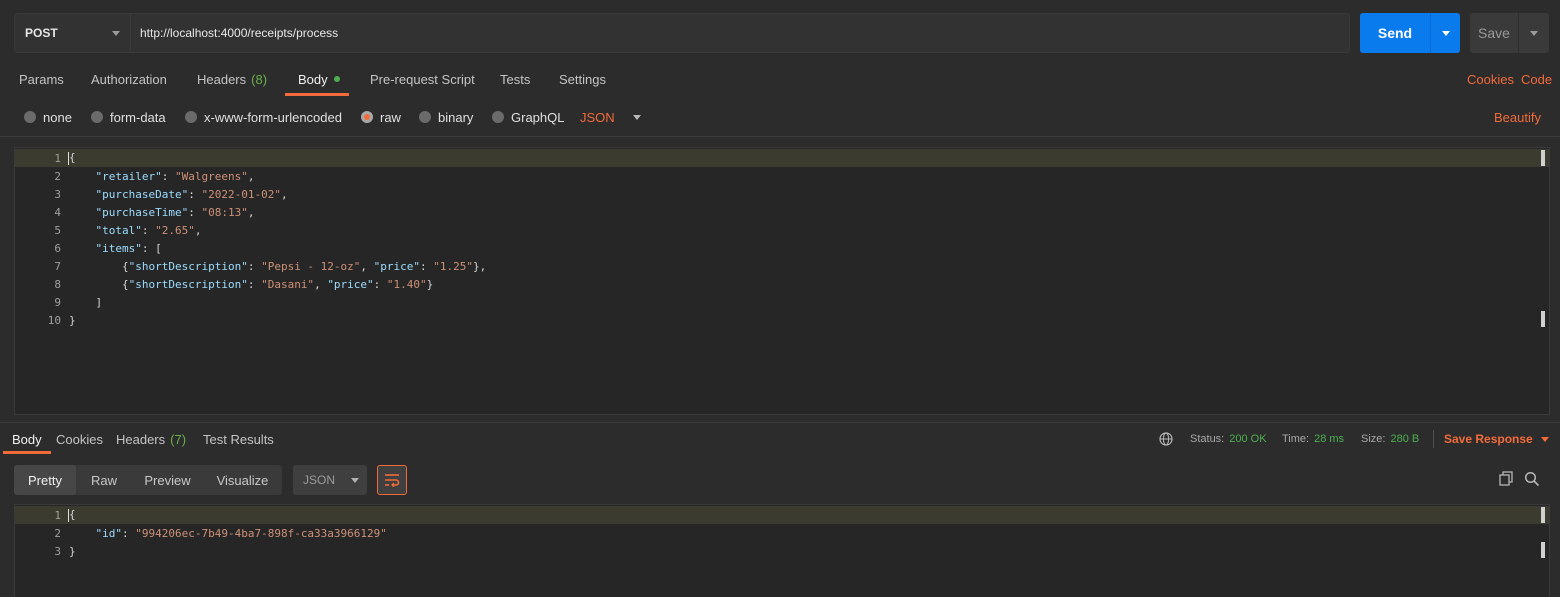  I want to click on save-button-group: Save, so click(1509, 33).